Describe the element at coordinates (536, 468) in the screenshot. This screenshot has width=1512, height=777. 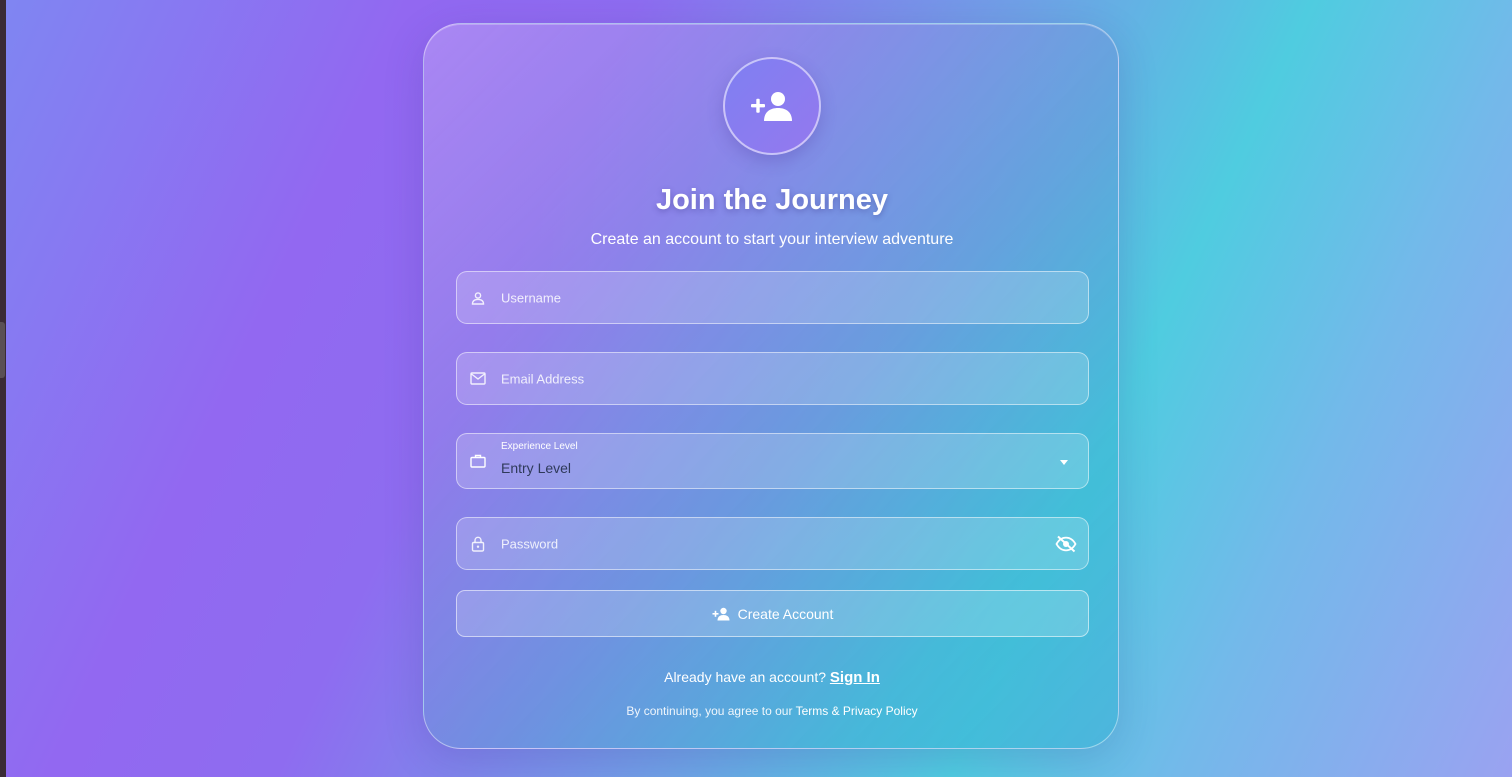
I see `experience-level-value: Entry Level` at that location.